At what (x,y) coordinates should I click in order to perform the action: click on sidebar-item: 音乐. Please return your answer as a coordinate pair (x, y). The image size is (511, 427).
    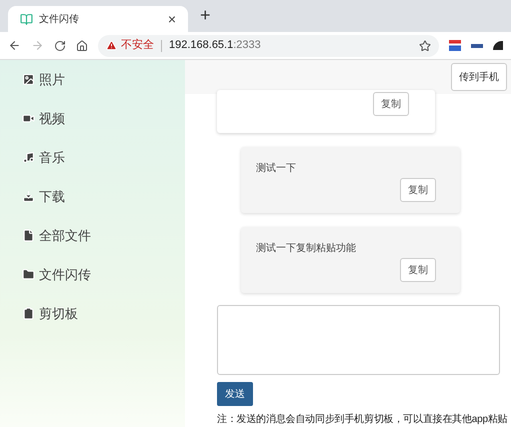
    Looking at the image, I should click on (92, 157).